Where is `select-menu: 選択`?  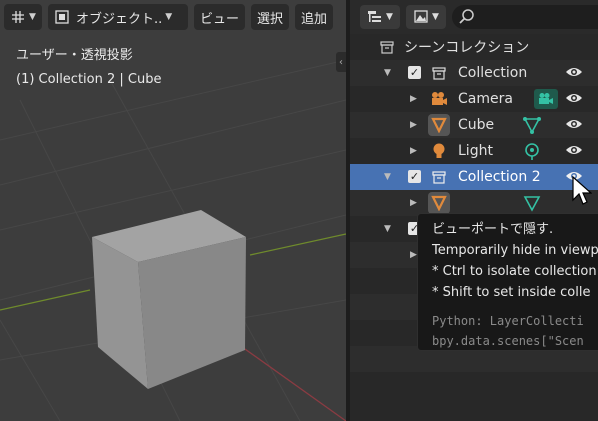 select-menu: 選択 is located at coordinates (270, 17).